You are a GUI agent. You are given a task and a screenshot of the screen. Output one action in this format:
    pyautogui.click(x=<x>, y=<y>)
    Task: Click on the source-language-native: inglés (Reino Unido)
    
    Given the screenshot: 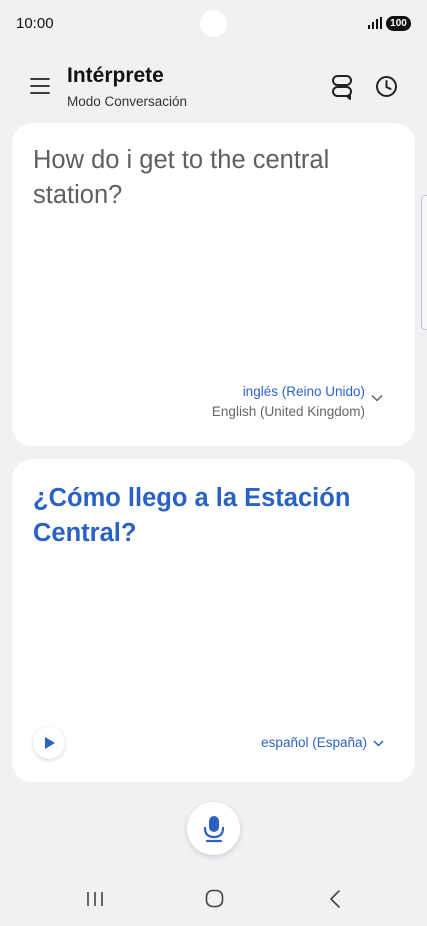 What is the action you would take?
    pyautogui.click(x=303, y=391)
    